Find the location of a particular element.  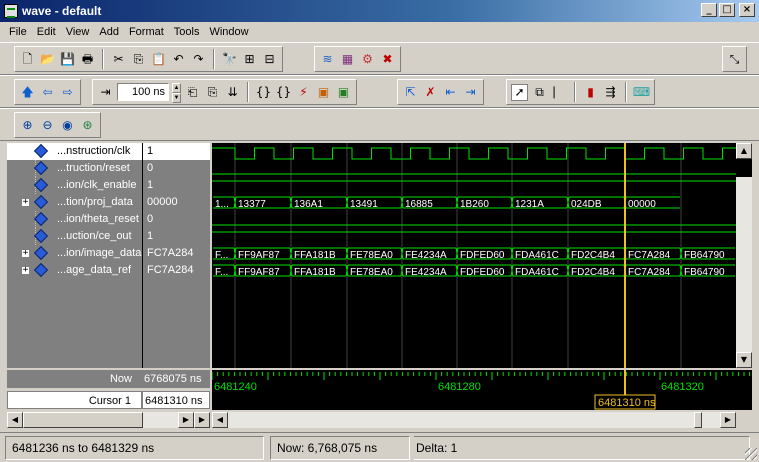

zoom-out-icon: ⊖ is located at coordinates (47, 125).